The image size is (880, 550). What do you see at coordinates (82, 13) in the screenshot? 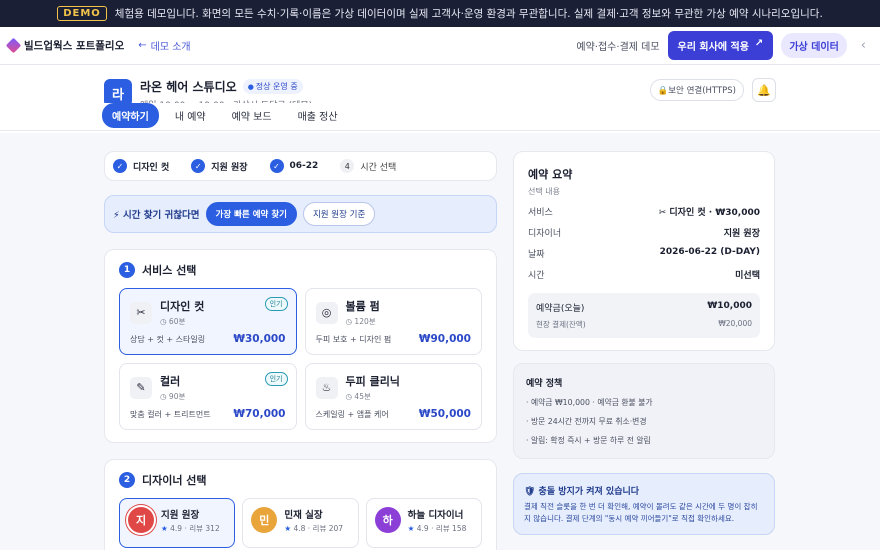
I see `demo-tag: DEMO` at bounding box center [82, 13].